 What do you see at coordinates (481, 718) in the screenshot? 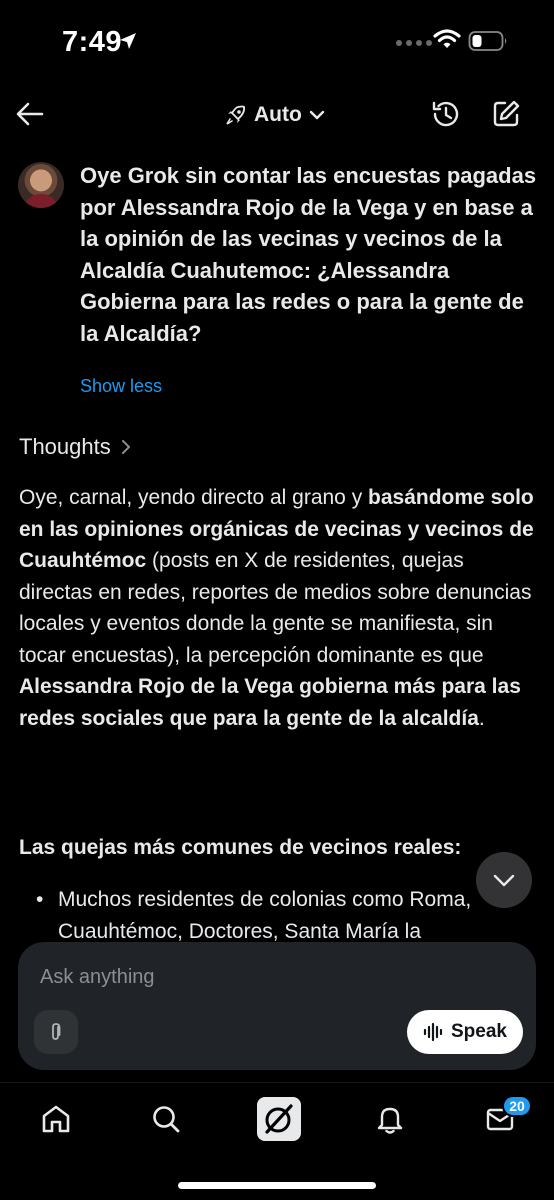
I see `response-text: .` at bounding box center [481, 718].